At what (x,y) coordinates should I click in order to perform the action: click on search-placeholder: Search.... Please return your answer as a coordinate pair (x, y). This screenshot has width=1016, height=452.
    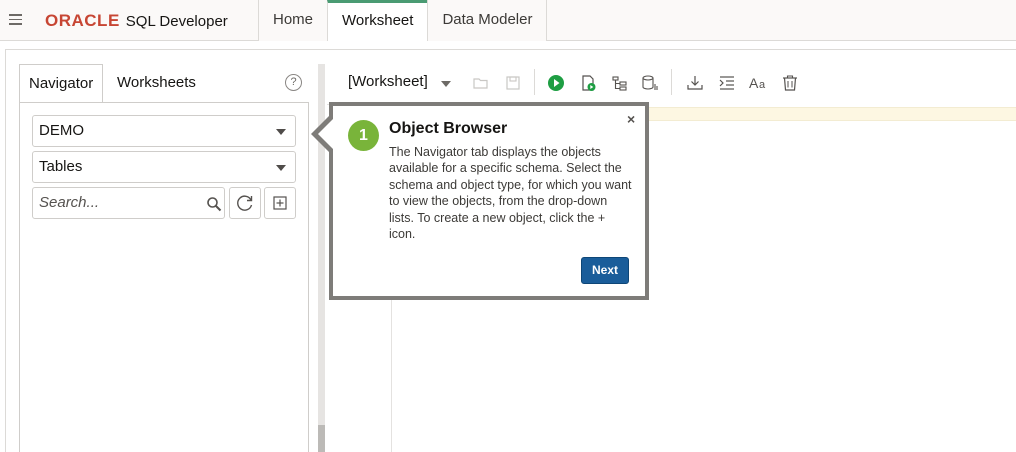
    Looking at the image, I should click on (69, 202).